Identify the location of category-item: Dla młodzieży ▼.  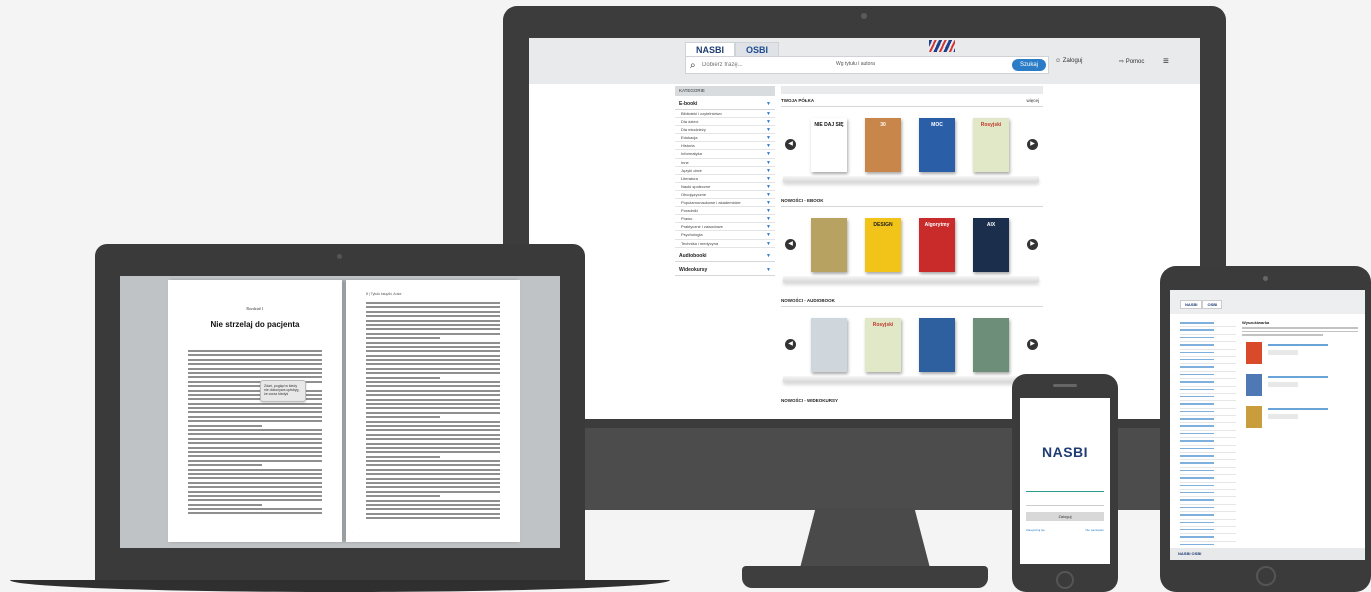
(725, 130).